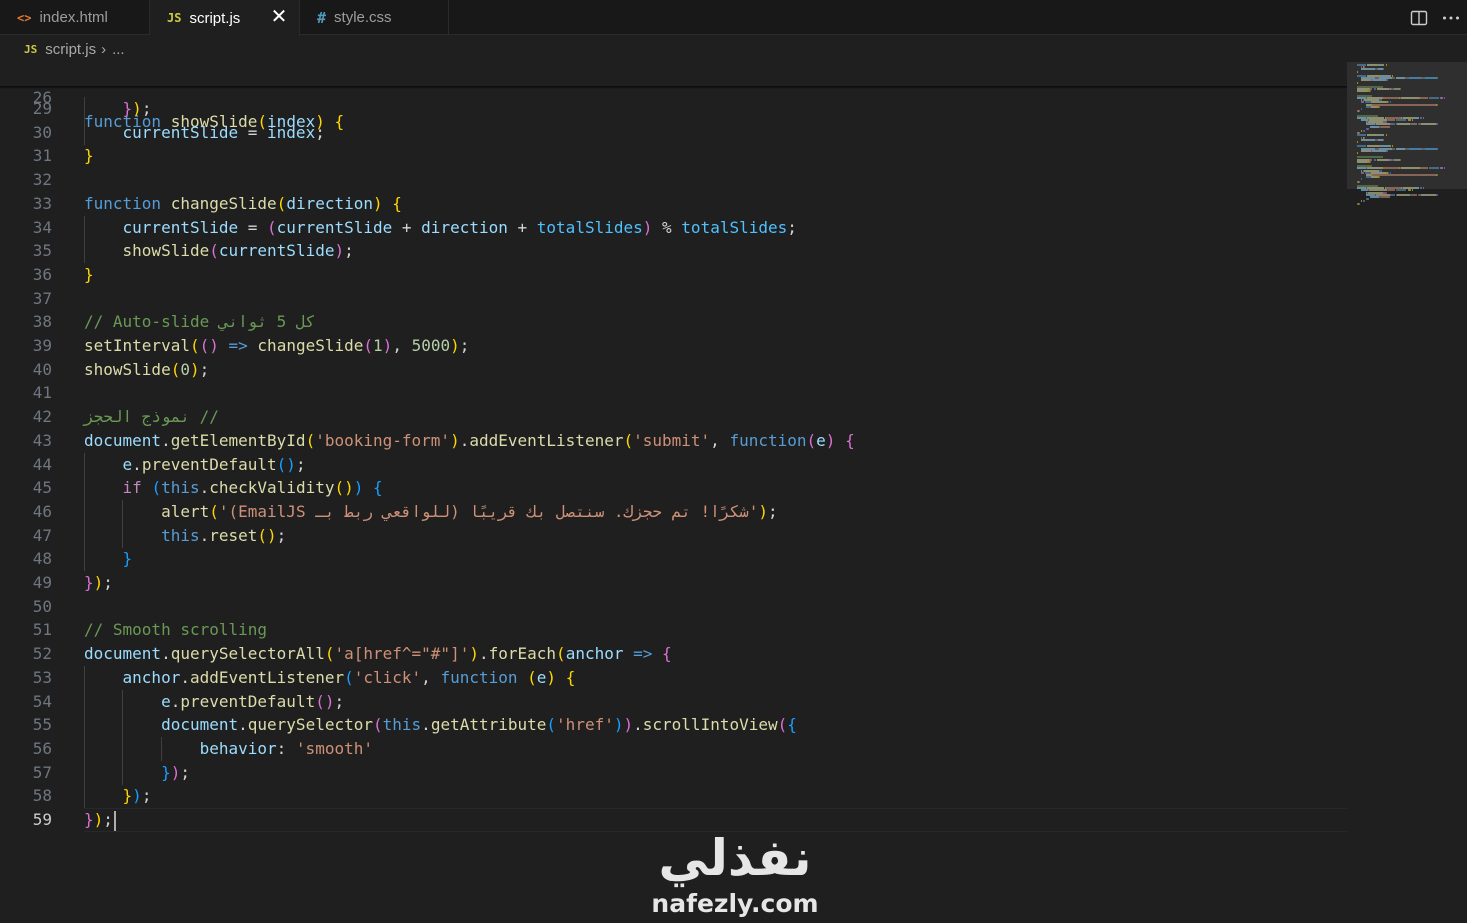  I want to click on code-line: 29 });, so click(673, 109).